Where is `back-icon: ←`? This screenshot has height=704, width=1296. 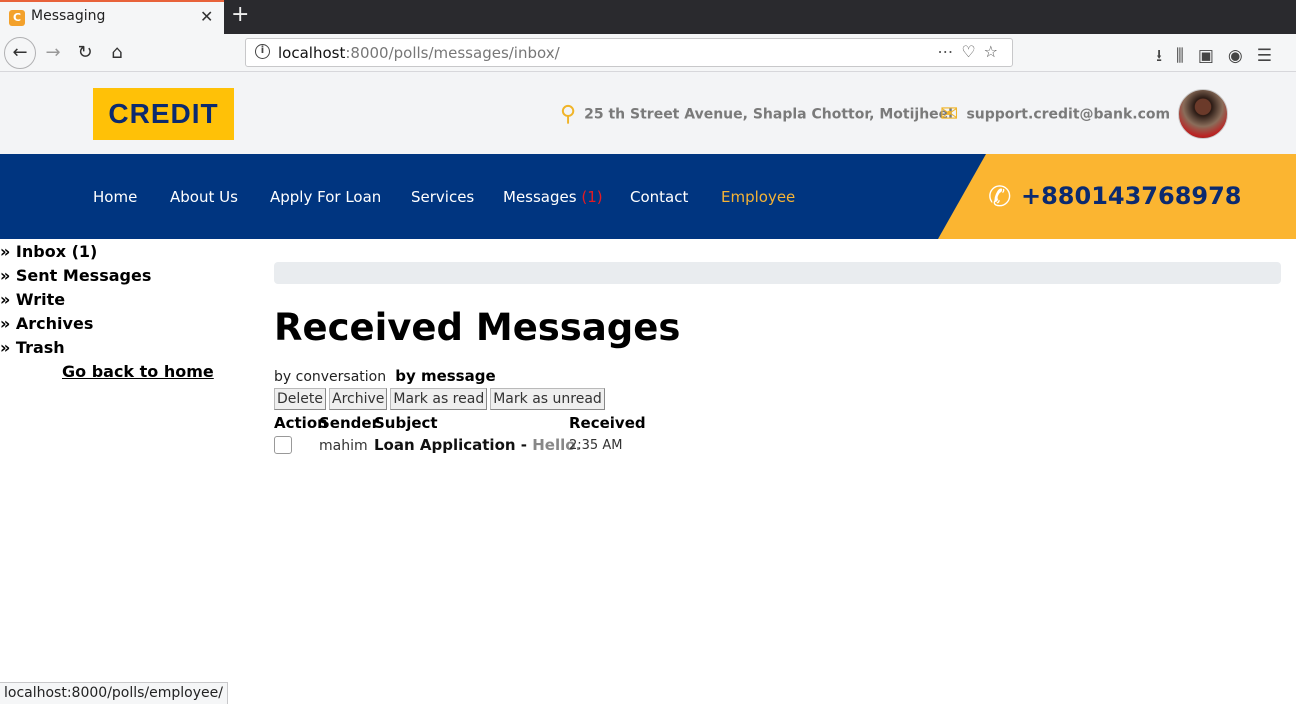
back-icon: ← is located at coordinates (20, 53).